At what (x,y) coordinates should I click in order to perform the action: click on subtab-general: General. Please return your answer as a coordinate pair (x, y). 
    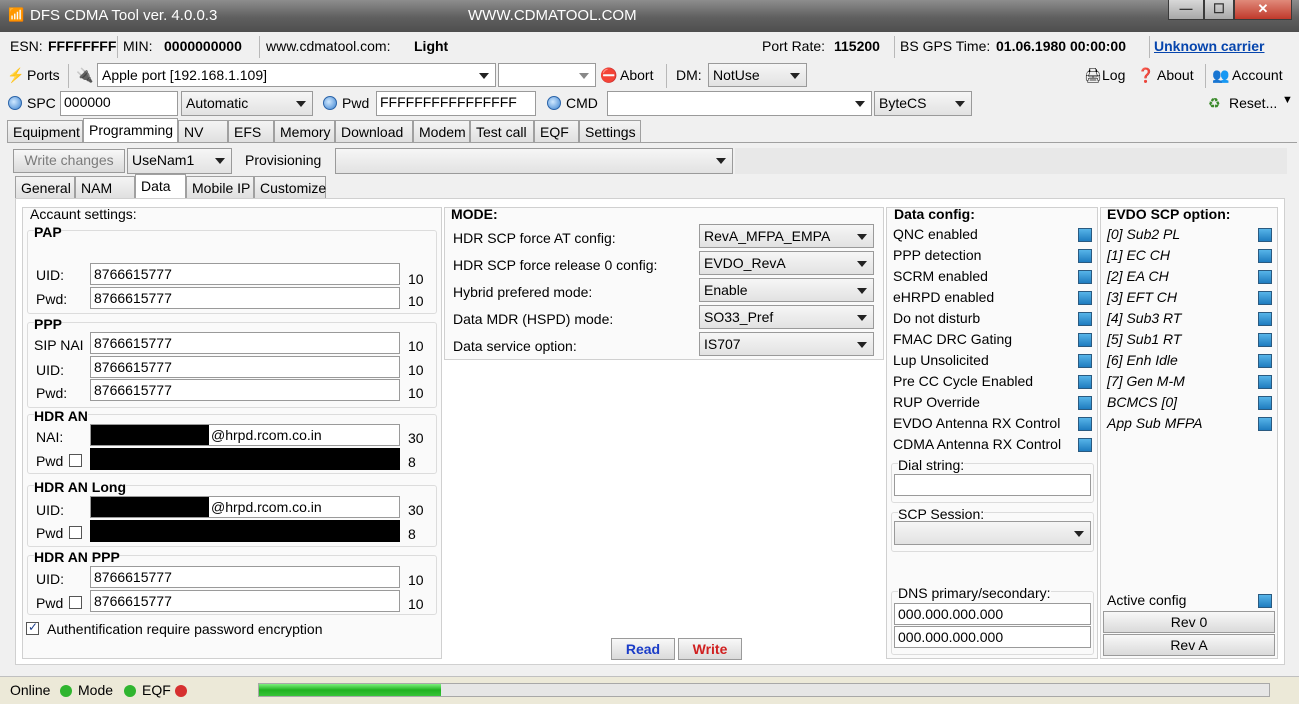
    Looking at the image, I should click on (45, 187).